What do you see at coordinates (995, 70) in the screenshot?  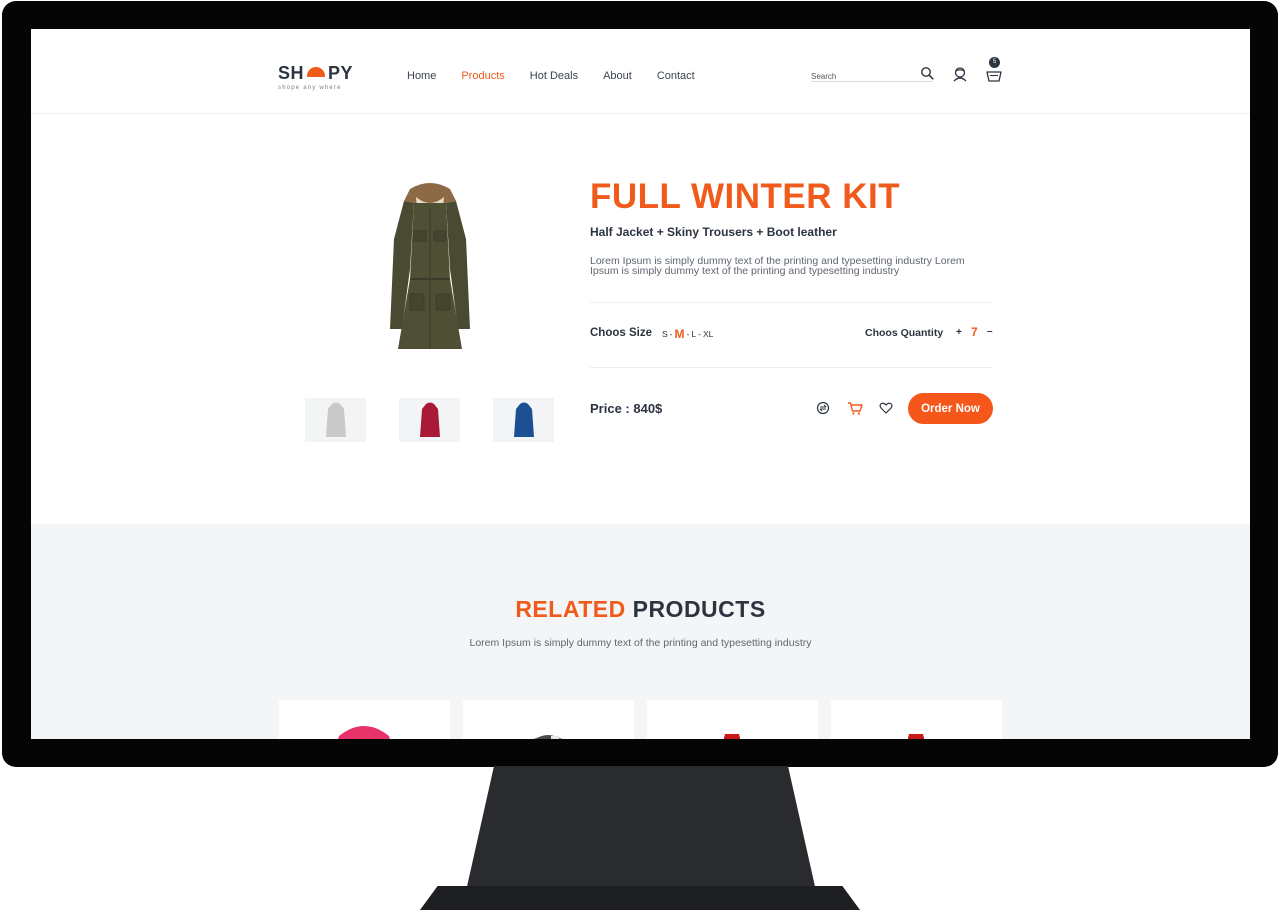 I see `cart: 5` at bounding box center [995, 70].